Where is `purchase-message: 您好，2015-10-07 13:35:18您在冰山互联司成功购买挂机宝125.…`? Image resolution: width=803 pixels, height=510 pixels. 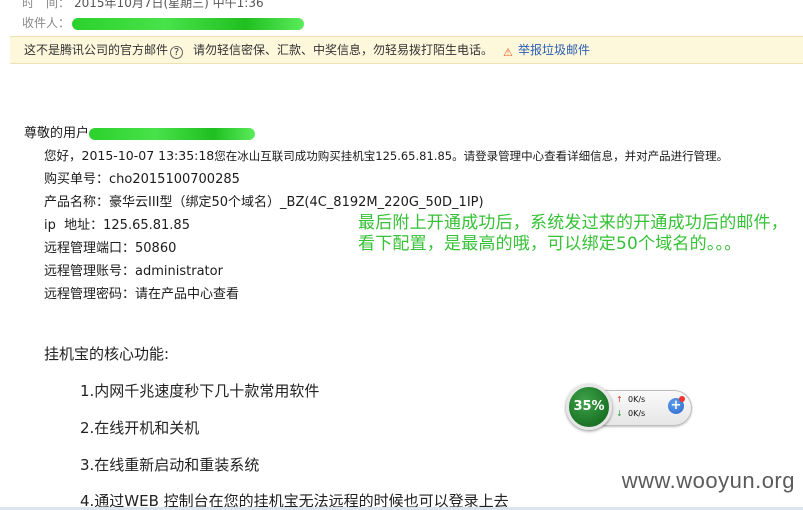 purchase-message: 您好，2015-10-07 13:35:18您在冰山互联司成功购买挂机宝125.… is located at coordinates (386, 154).